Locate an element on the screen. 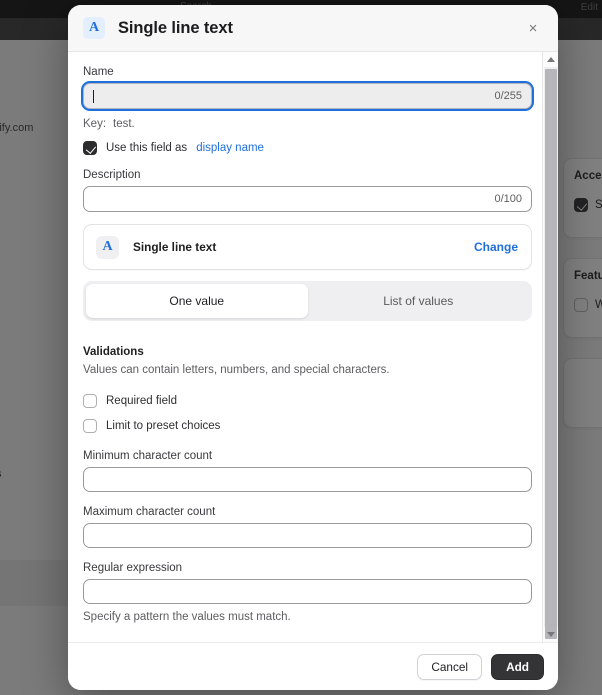 This screenshot has height=695, width=602. value-cardinality-segmented-control: One value List of values is located at coordinates (307, 301).